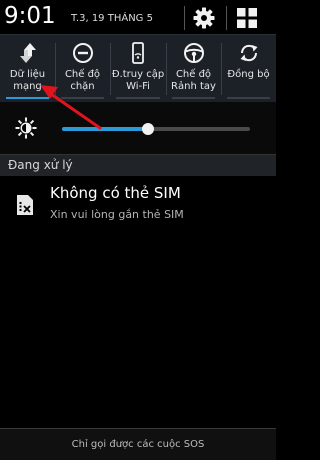 The height and width of the screenshot is (460, 320). I want to click on section-title: Đang xử lý, so click(40, 165).